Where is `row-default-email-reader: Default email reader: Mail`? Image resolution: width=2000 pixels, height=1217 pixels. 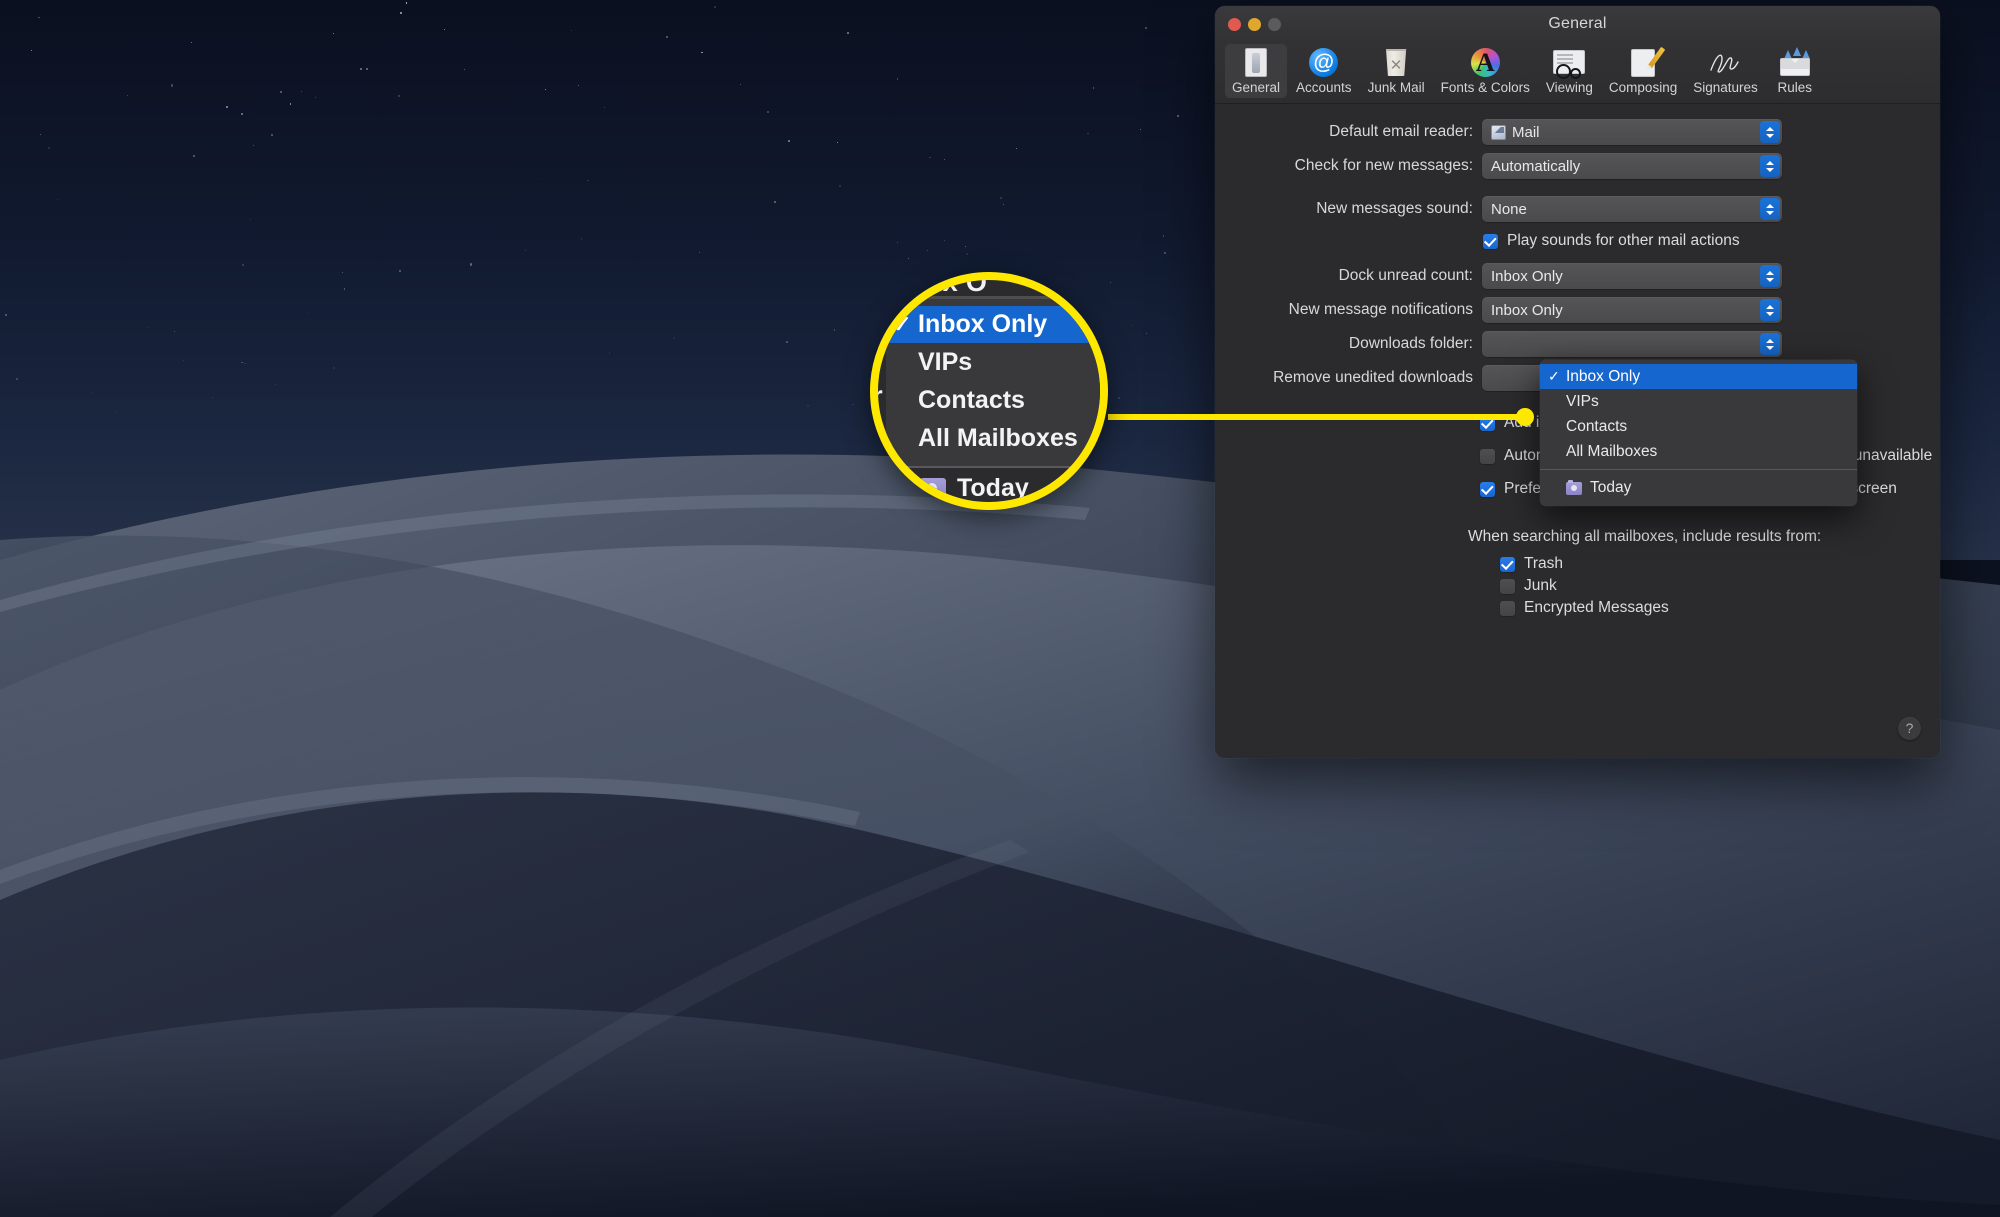
row-default-email-reader: Default email reader: Mail is located at coordinates (1565, 132).